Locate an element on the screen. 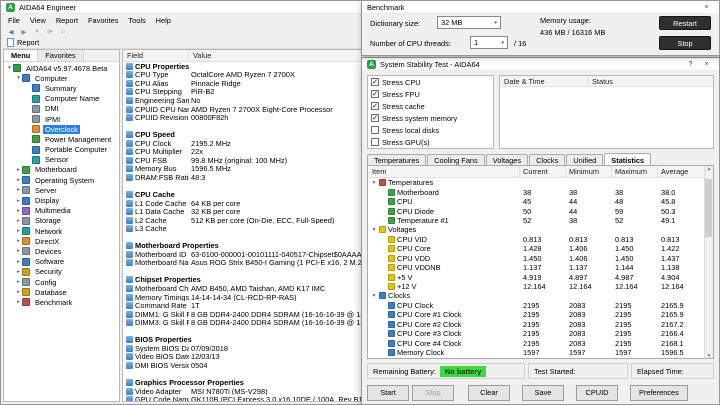 The width and height of the screenshot is (720, 405). average-column-header: Average is located at coordinates (681, 171).